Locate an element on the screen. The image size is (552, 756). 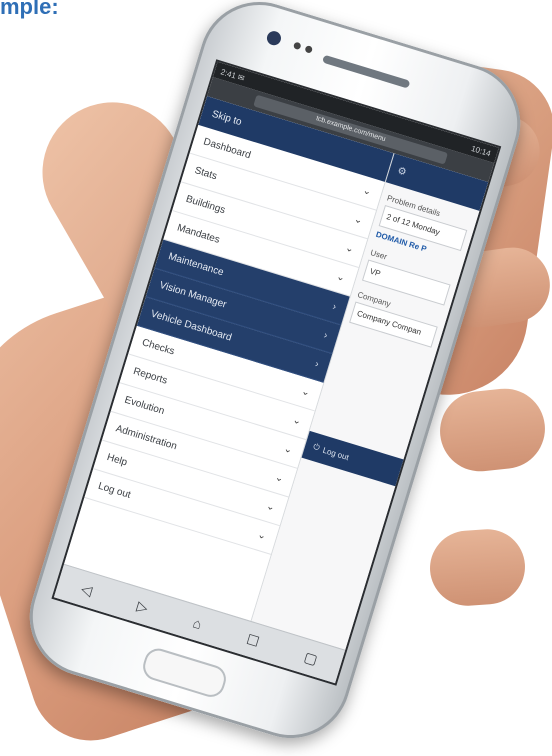
menu-item-label: Dashboard is located at coordinates (227, 149).